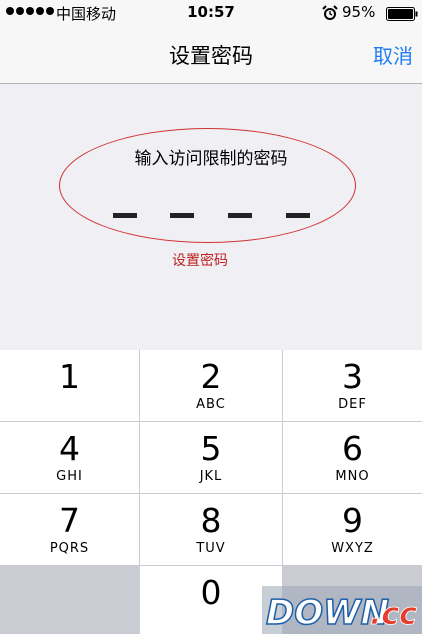 The height and width of the screenshot is (634, 422). I want to click on down-cc-watermark-logo: DOWN .cc, so click(342, 610).